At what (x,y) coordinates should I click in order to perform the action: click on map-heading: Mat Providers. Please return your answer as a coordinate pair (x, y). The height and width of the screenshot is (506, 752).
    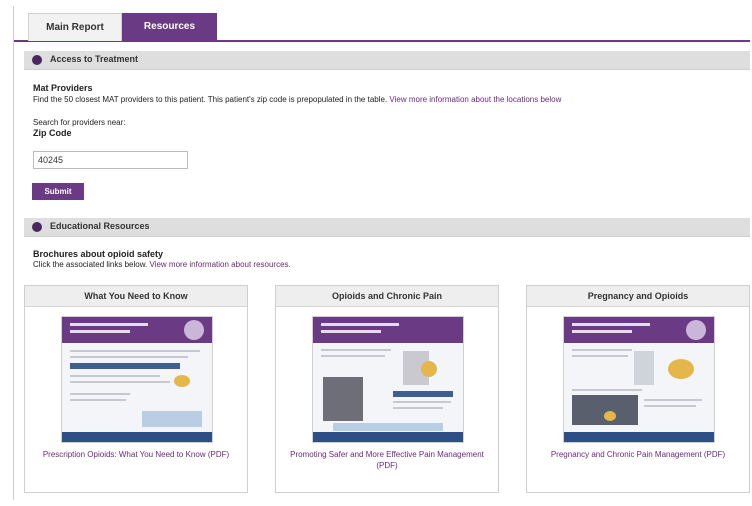
    Looking at the image, I should click on (63, 88).